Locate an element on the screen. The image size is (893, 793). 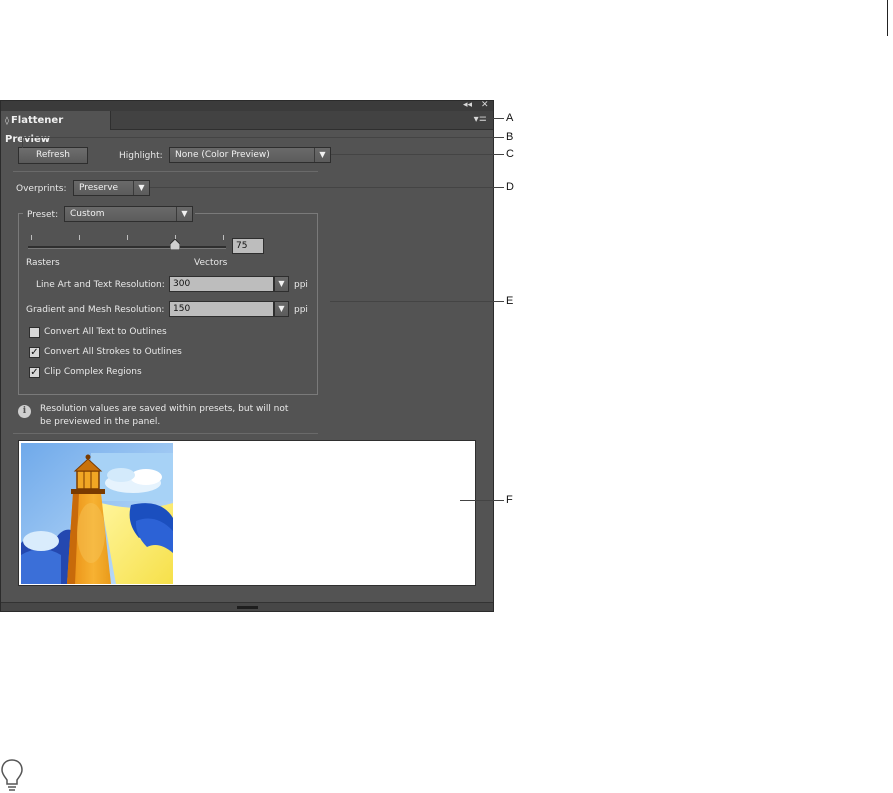
callout-b: B is located at coordinates (510, 137).